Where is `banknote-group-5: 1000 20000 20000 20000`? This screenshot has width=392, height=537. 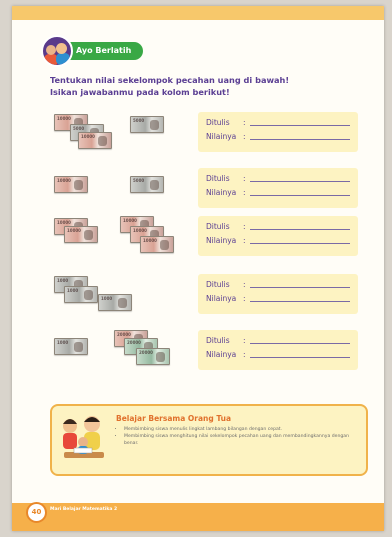
banknote-group-5: 1000 20000 20000 20000 is located at coordinates (122, 350).